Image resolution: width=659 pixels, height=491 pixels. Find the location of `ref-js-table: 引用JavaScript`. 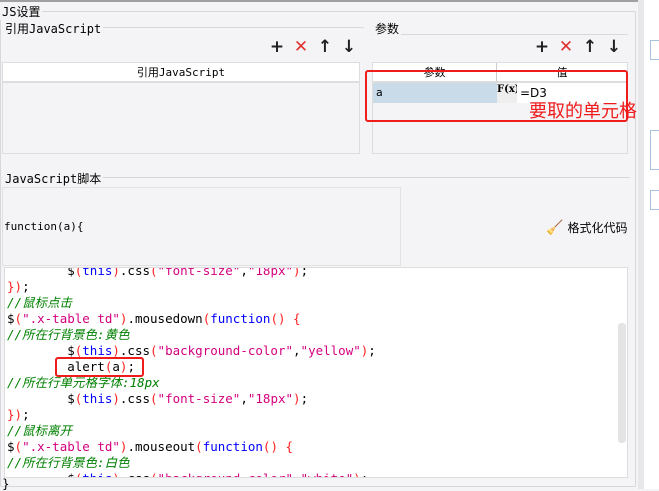

ref-js-table: 引用JavaScript is located at coordinates (181, 108).